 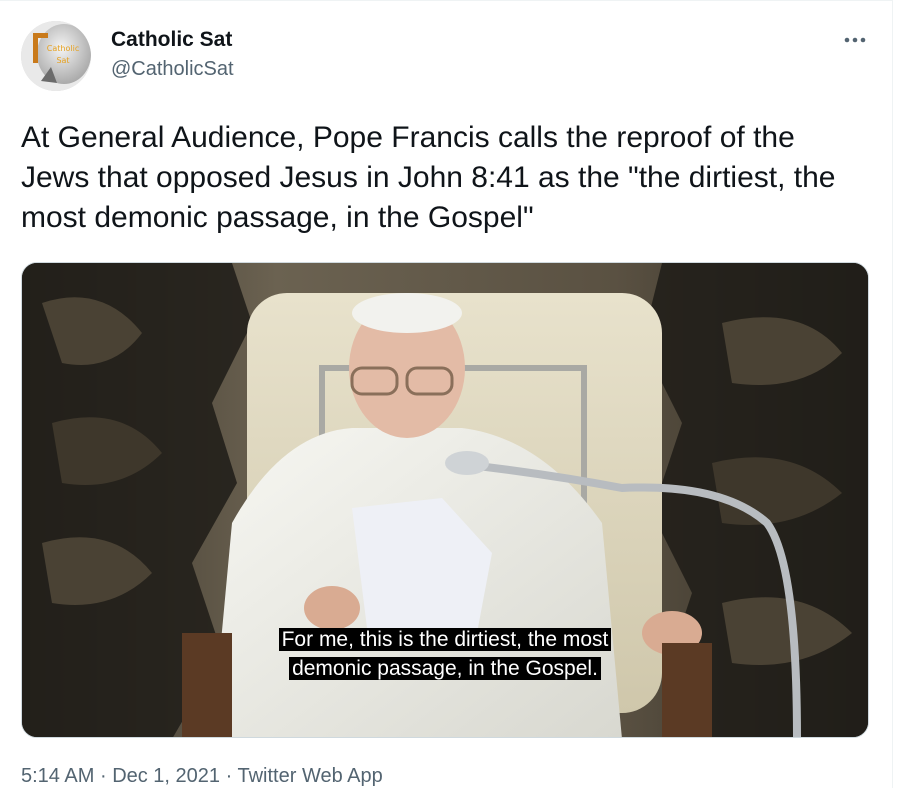 I want to click on avatar: Catholic Sat, so click(x=56, y=56).